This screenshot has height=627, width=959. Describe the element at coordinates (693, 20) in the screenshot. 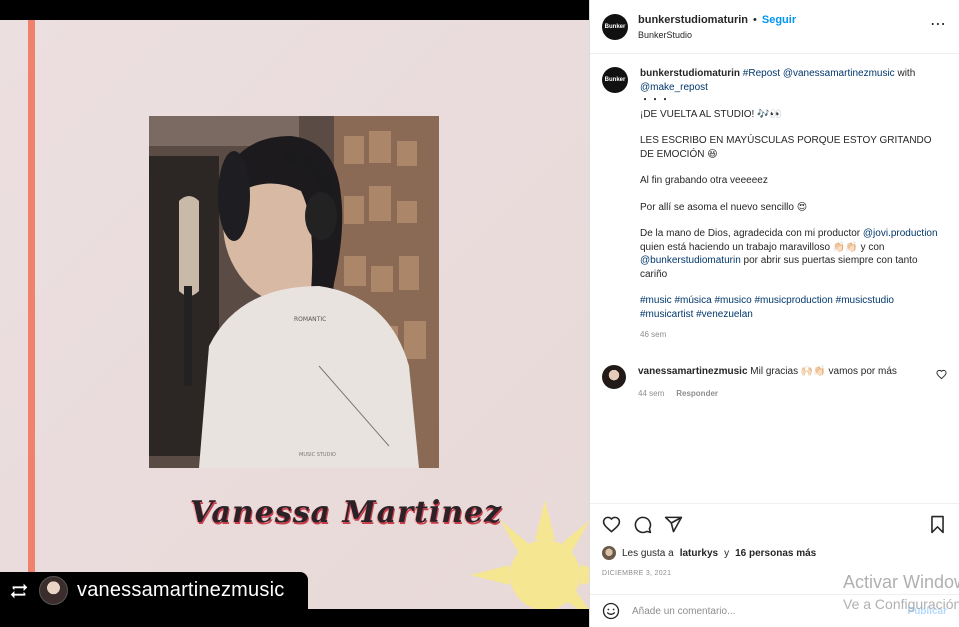

I see `author-username: bunkerstudiomaturin` at that location.